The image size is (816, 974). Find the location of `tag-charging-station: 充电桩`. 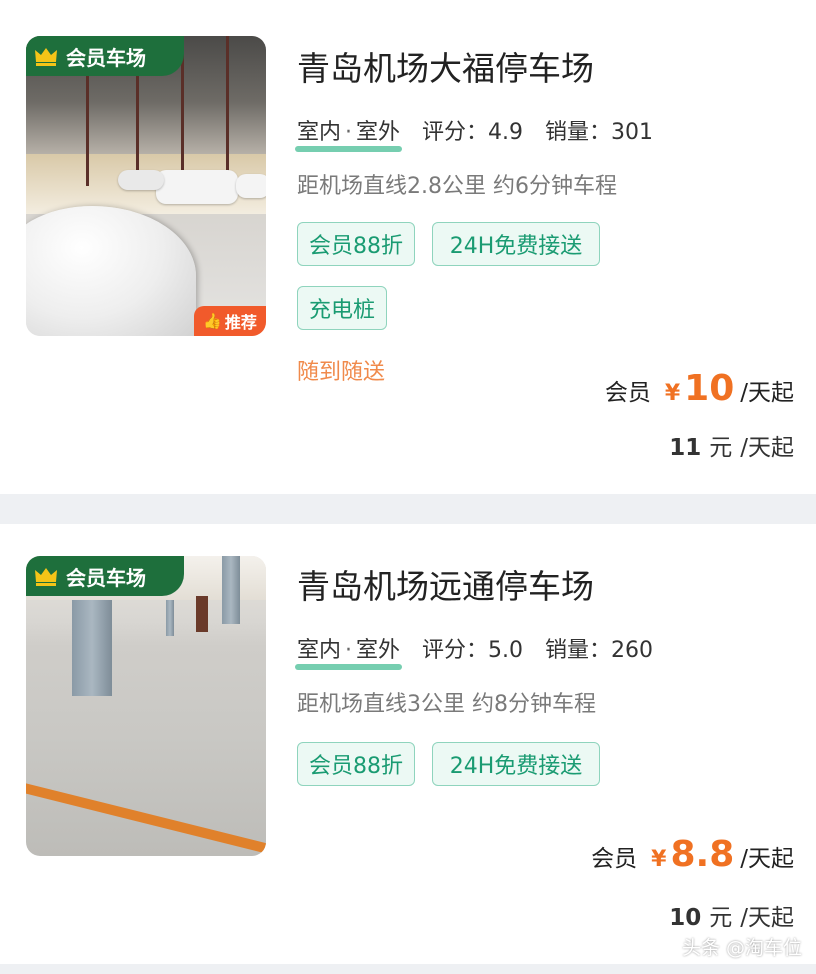

tag-charging-station: 充电桩 is located at coordinates (342, 308).